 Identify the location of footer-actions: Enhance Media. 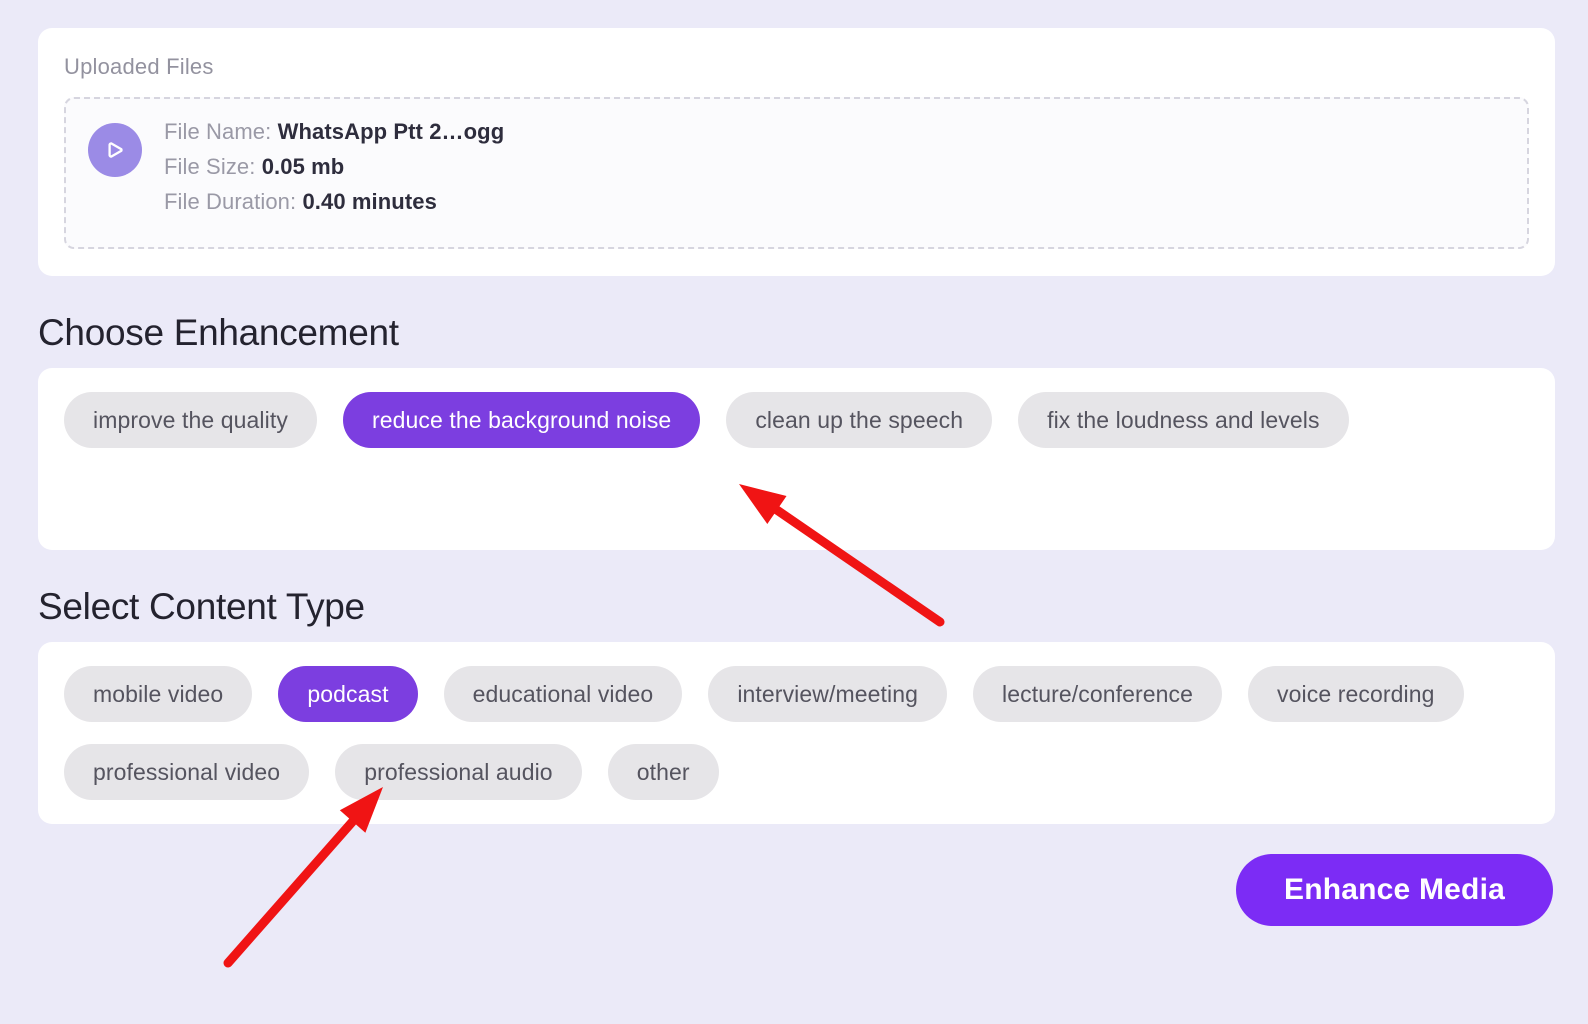
(796, 890).